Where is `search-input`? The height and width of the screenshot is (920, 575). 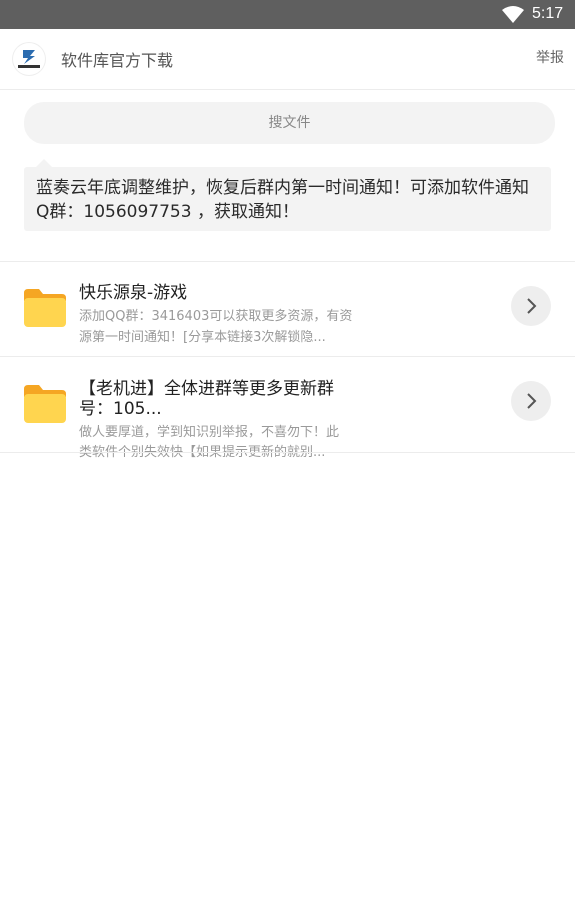
search-input is located at coordinates (289, 123).